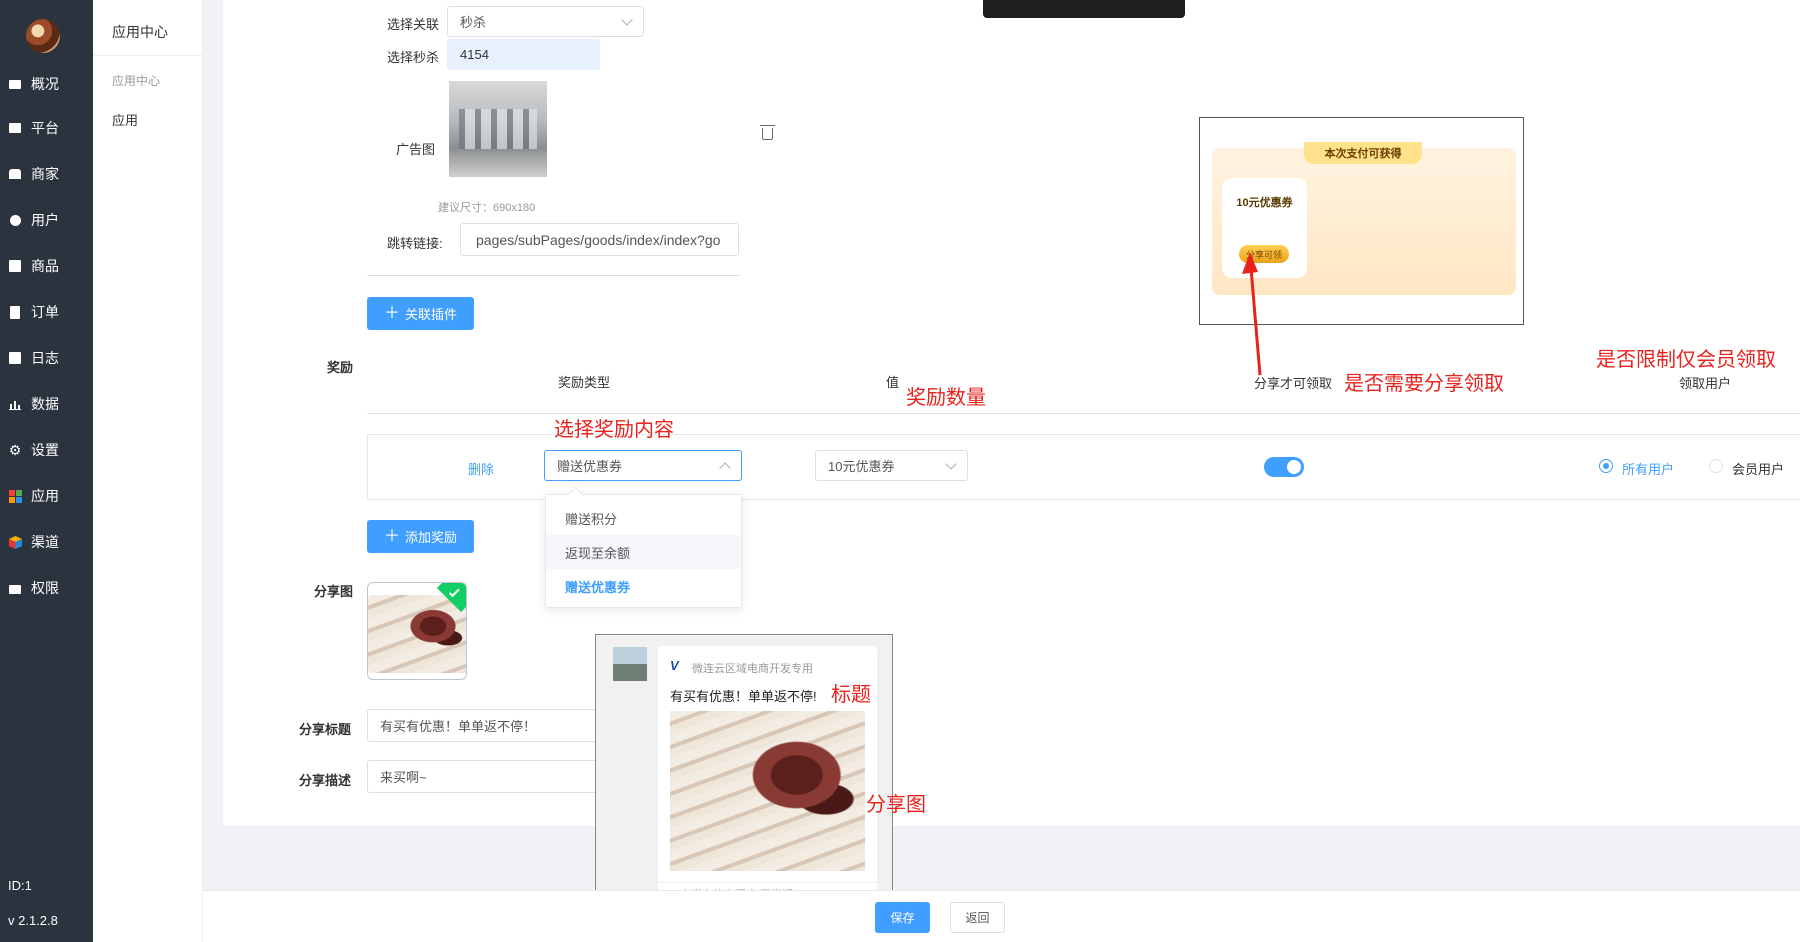 This screenshot has height=942, width=1800. Describe the element at coordinates (417, 634) in the screenshot. I see `share-photo` at that location.